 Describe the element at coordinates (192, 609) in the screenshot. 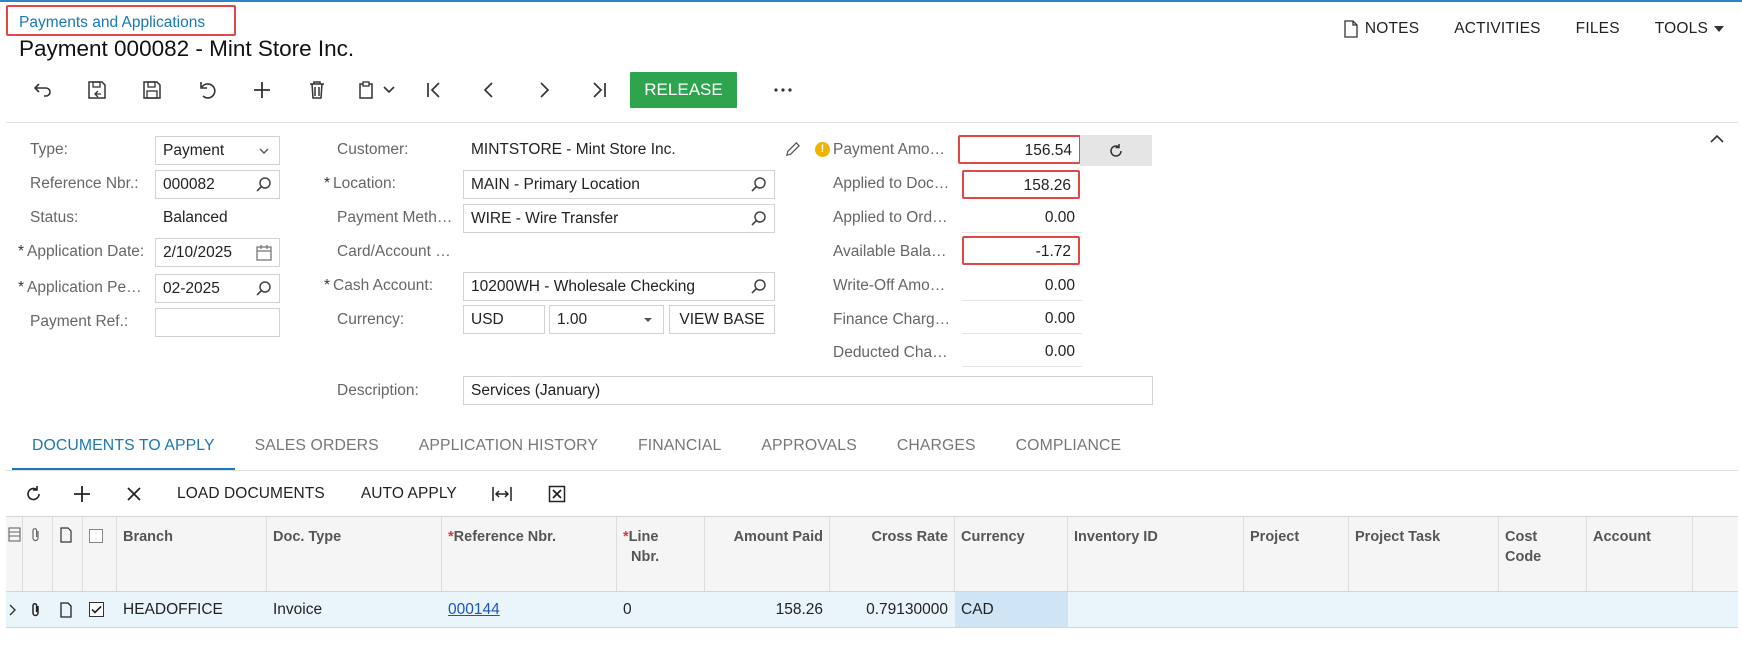

I see `branch-cell: HEADOFFICE` at that location.